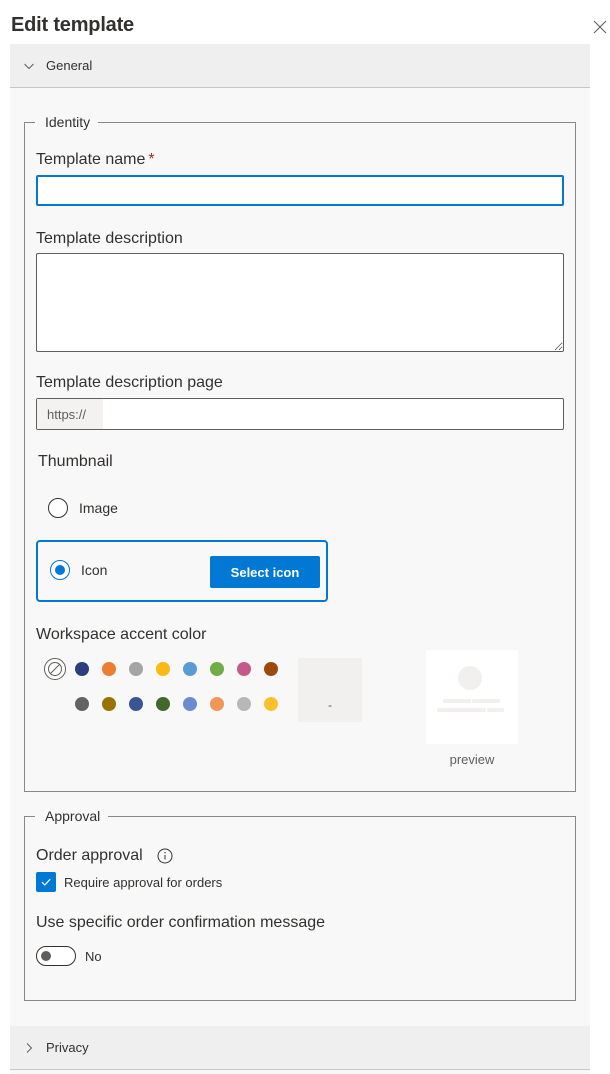  I want to click on no-color-swatch, so click(55, 669).